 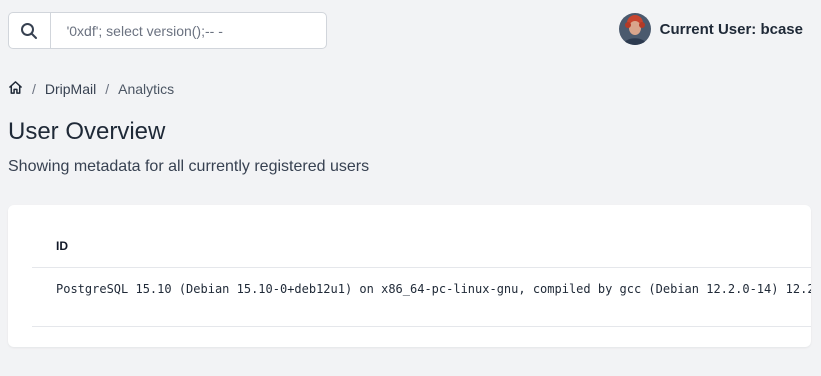 What do you see at coordinates (62, 246) in the screenshot?
I see `table-header-id: ID` at bounding box center [62, 246].